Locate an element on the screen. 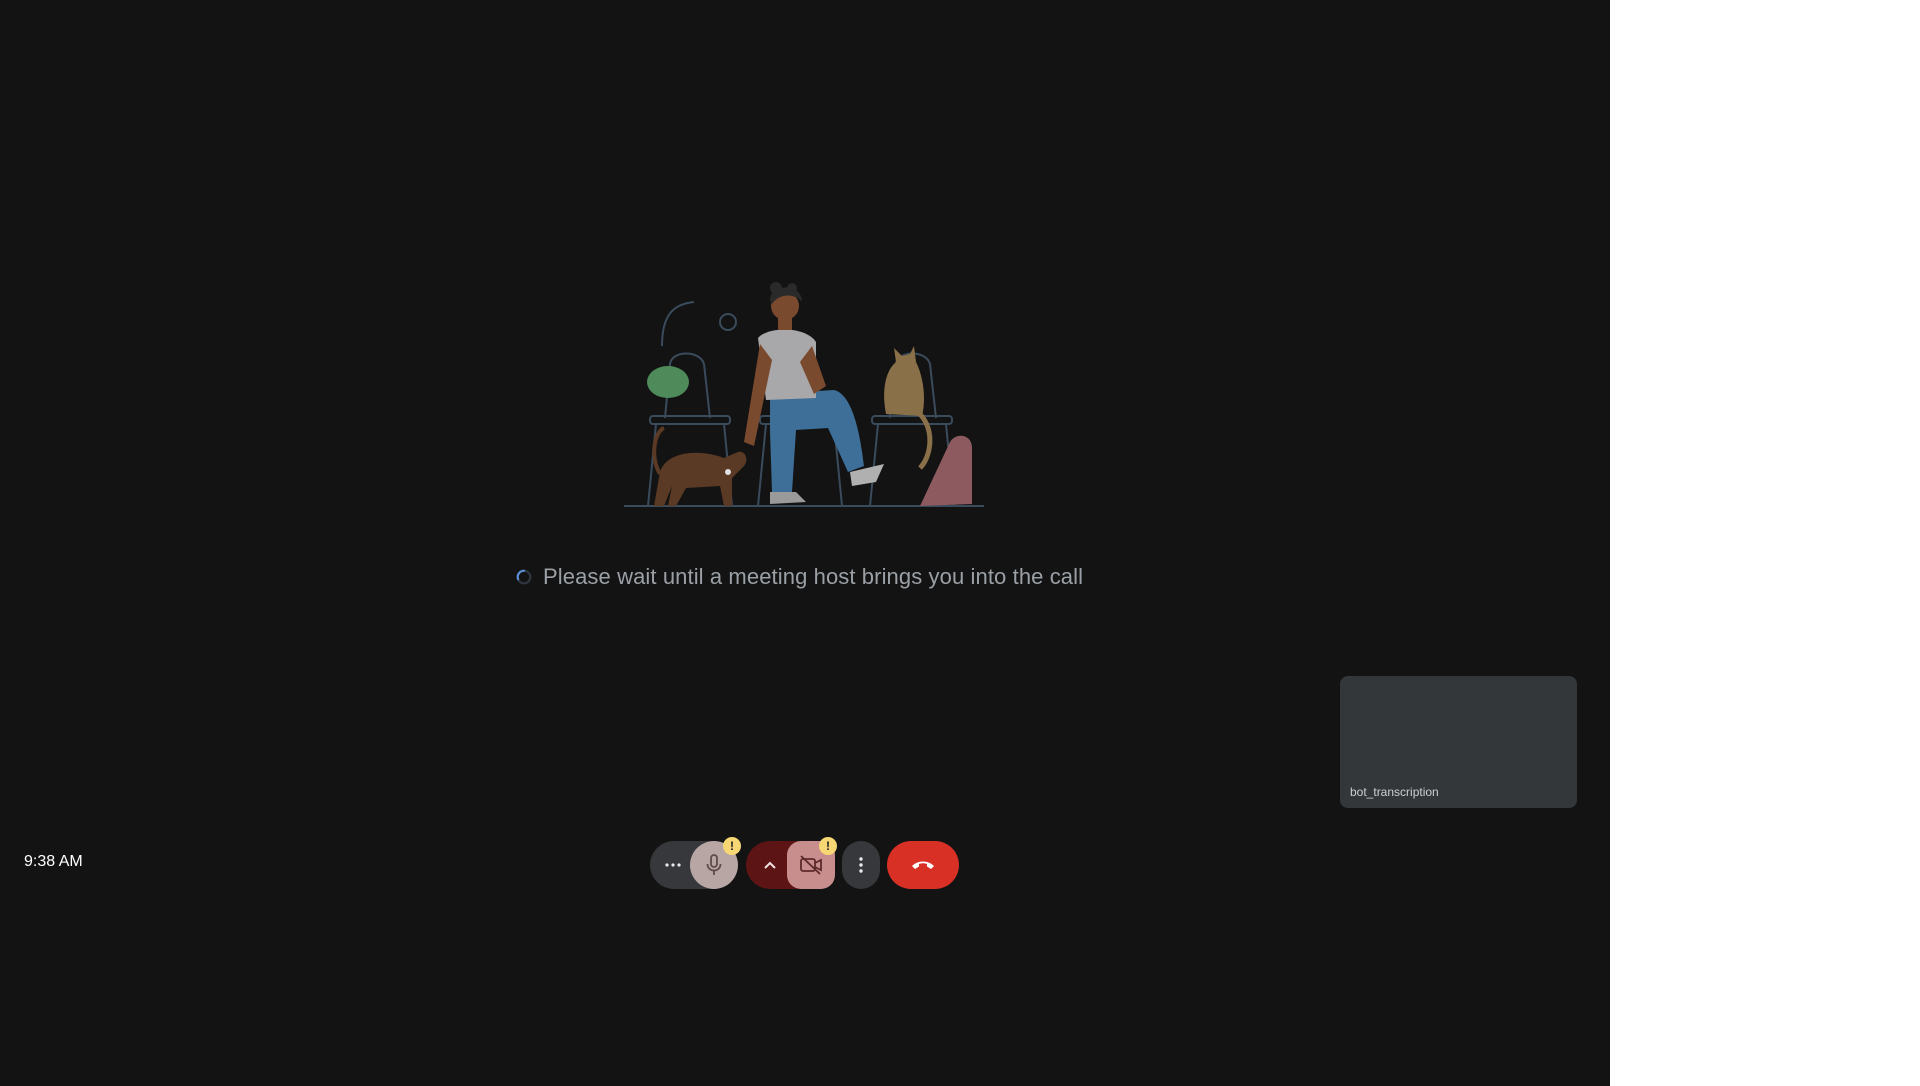 The image size is (1920, 1086). more-options-button is located at coordinates (861, 865).